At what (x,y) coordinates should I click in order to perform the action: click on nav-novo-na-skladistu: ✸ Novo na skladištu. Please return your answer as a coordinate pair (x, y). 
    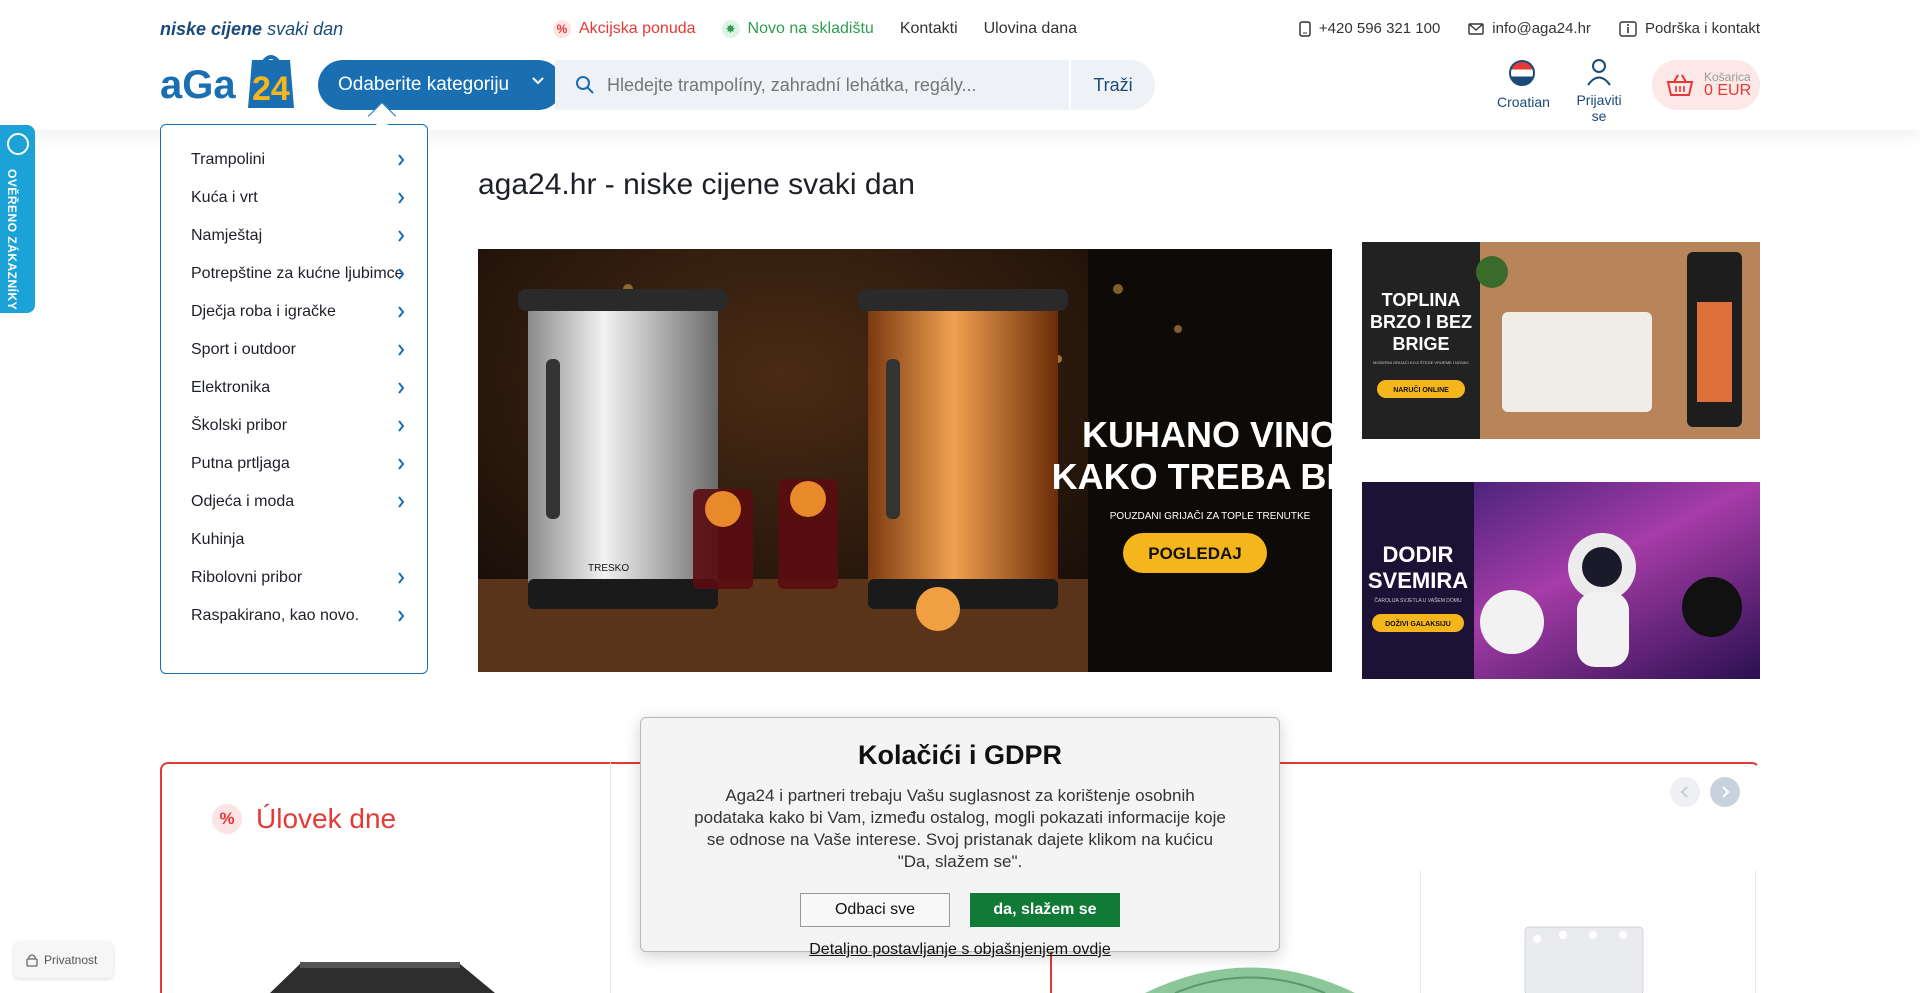
    Looking at the image, I should click on (797, 29).